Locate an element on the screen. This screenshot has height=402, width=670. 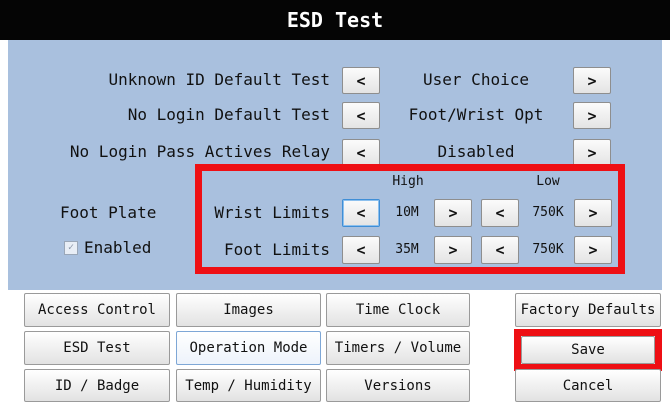
foot-low-decrease-button: < is located at coordinates (500, 250).